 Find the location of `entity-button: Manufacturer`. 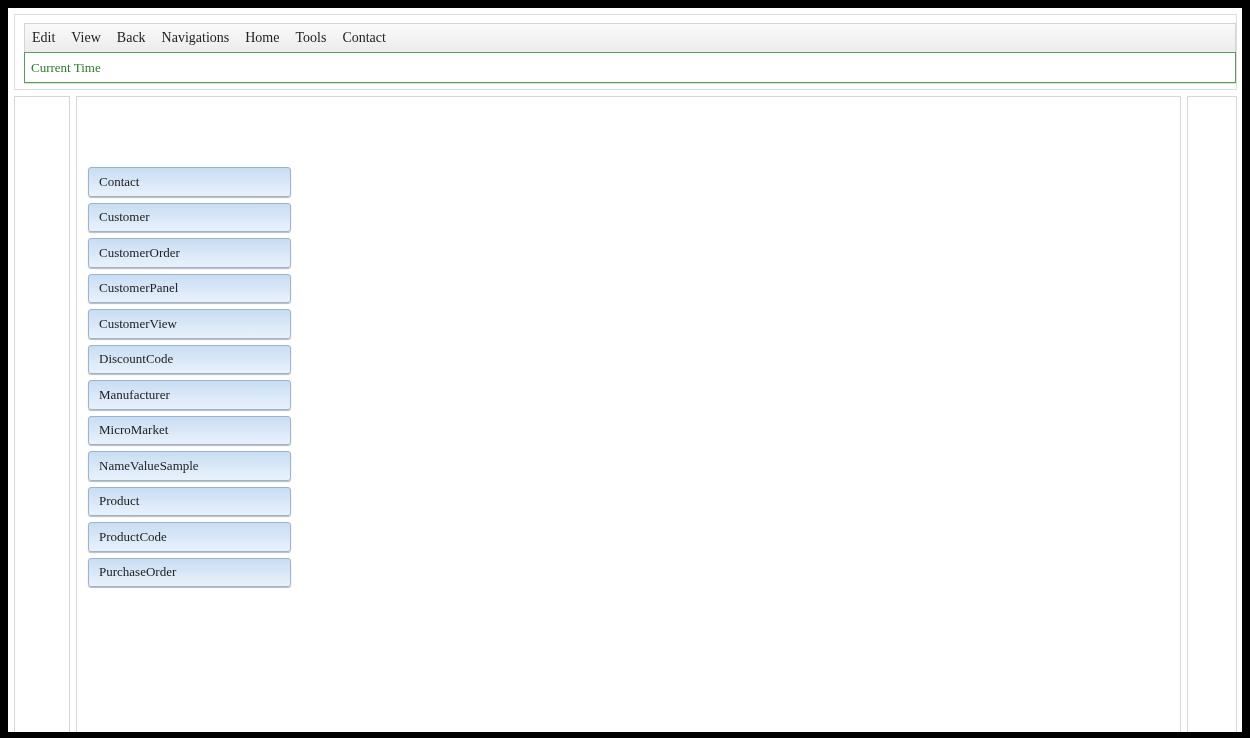

entity-button: Manufacturer is located at coordinates (189, 395).